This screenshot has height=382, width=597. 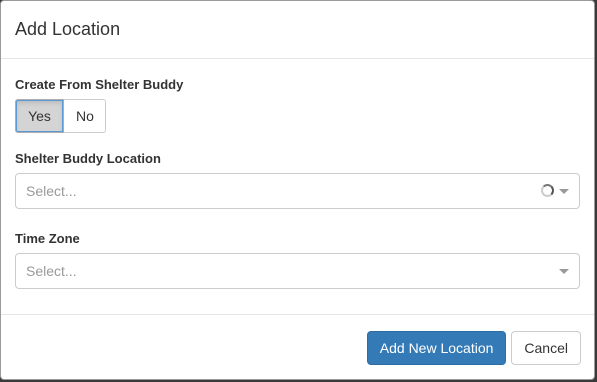 What do you see at coordinates (99, 84) in the screenshot?
I see `create-from-shelter-label: Create From Shelter Buddy` at bounding box center [99, 84].